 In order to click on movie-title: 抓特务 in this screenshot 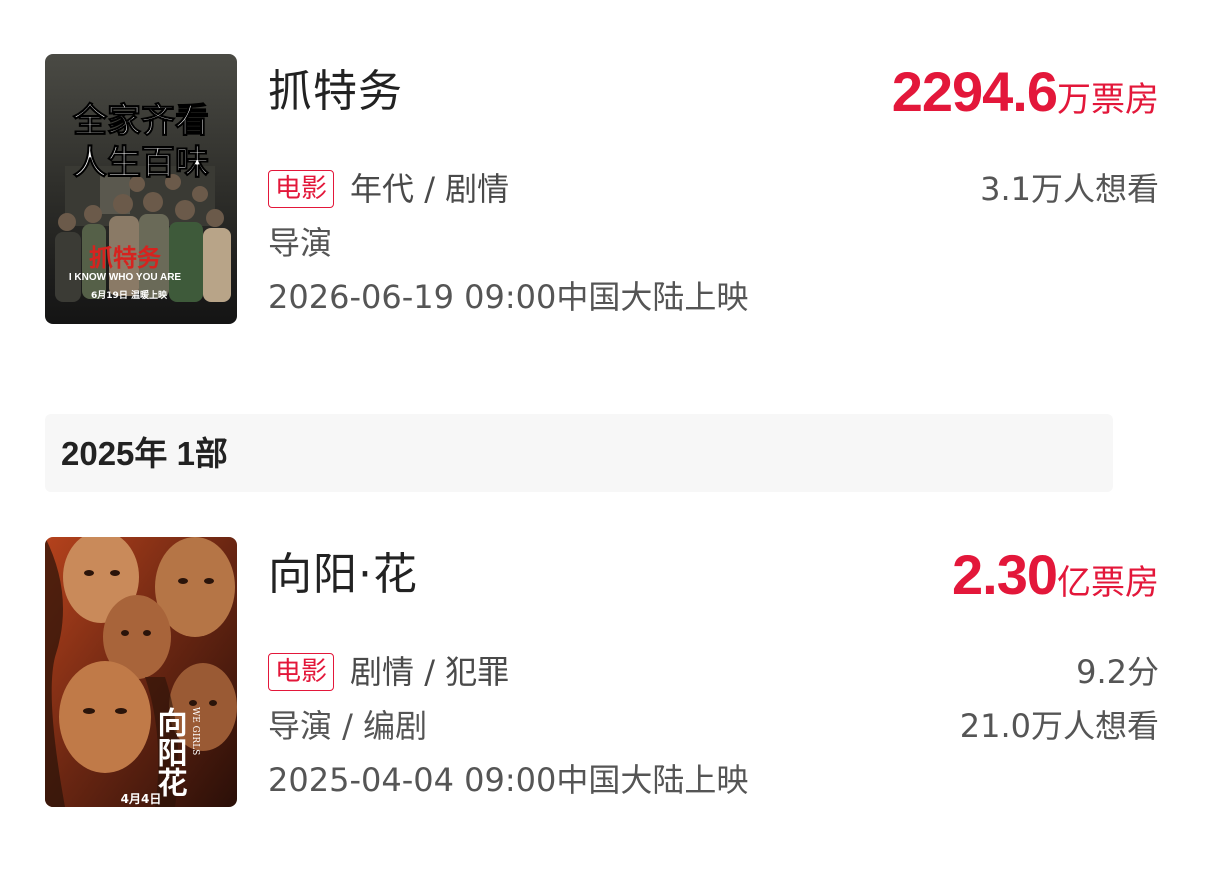, I will do `click(335, 92)`.